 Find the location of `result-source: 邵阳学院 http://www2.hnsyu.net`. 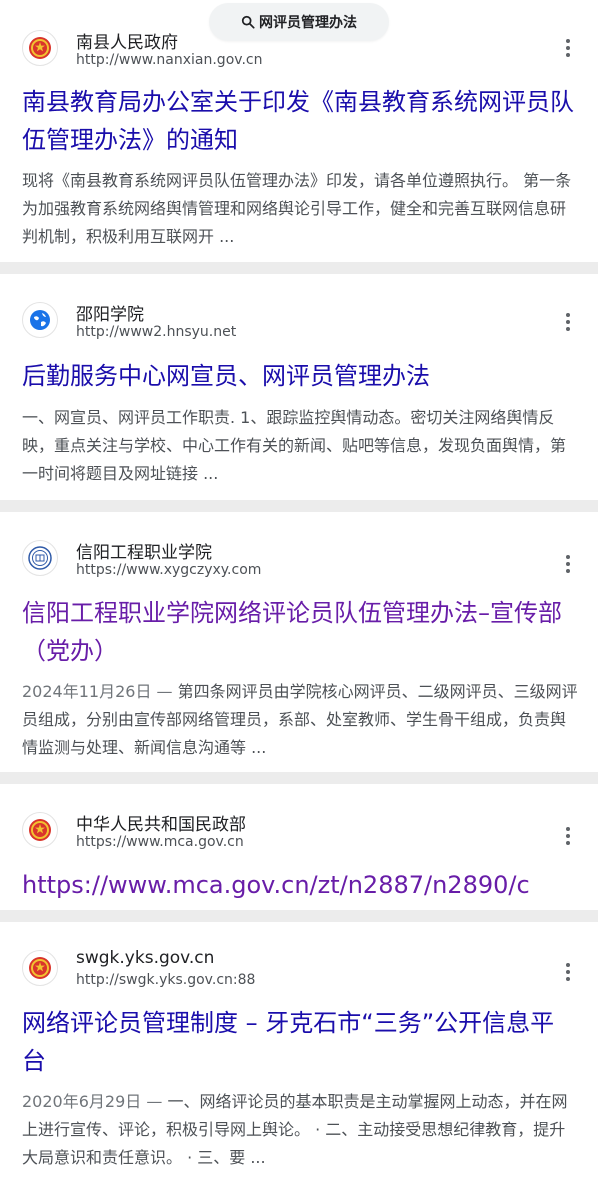

result-source: 邵阳学院 http://www2.hnsyu.net is located at coordinates (292, 320).